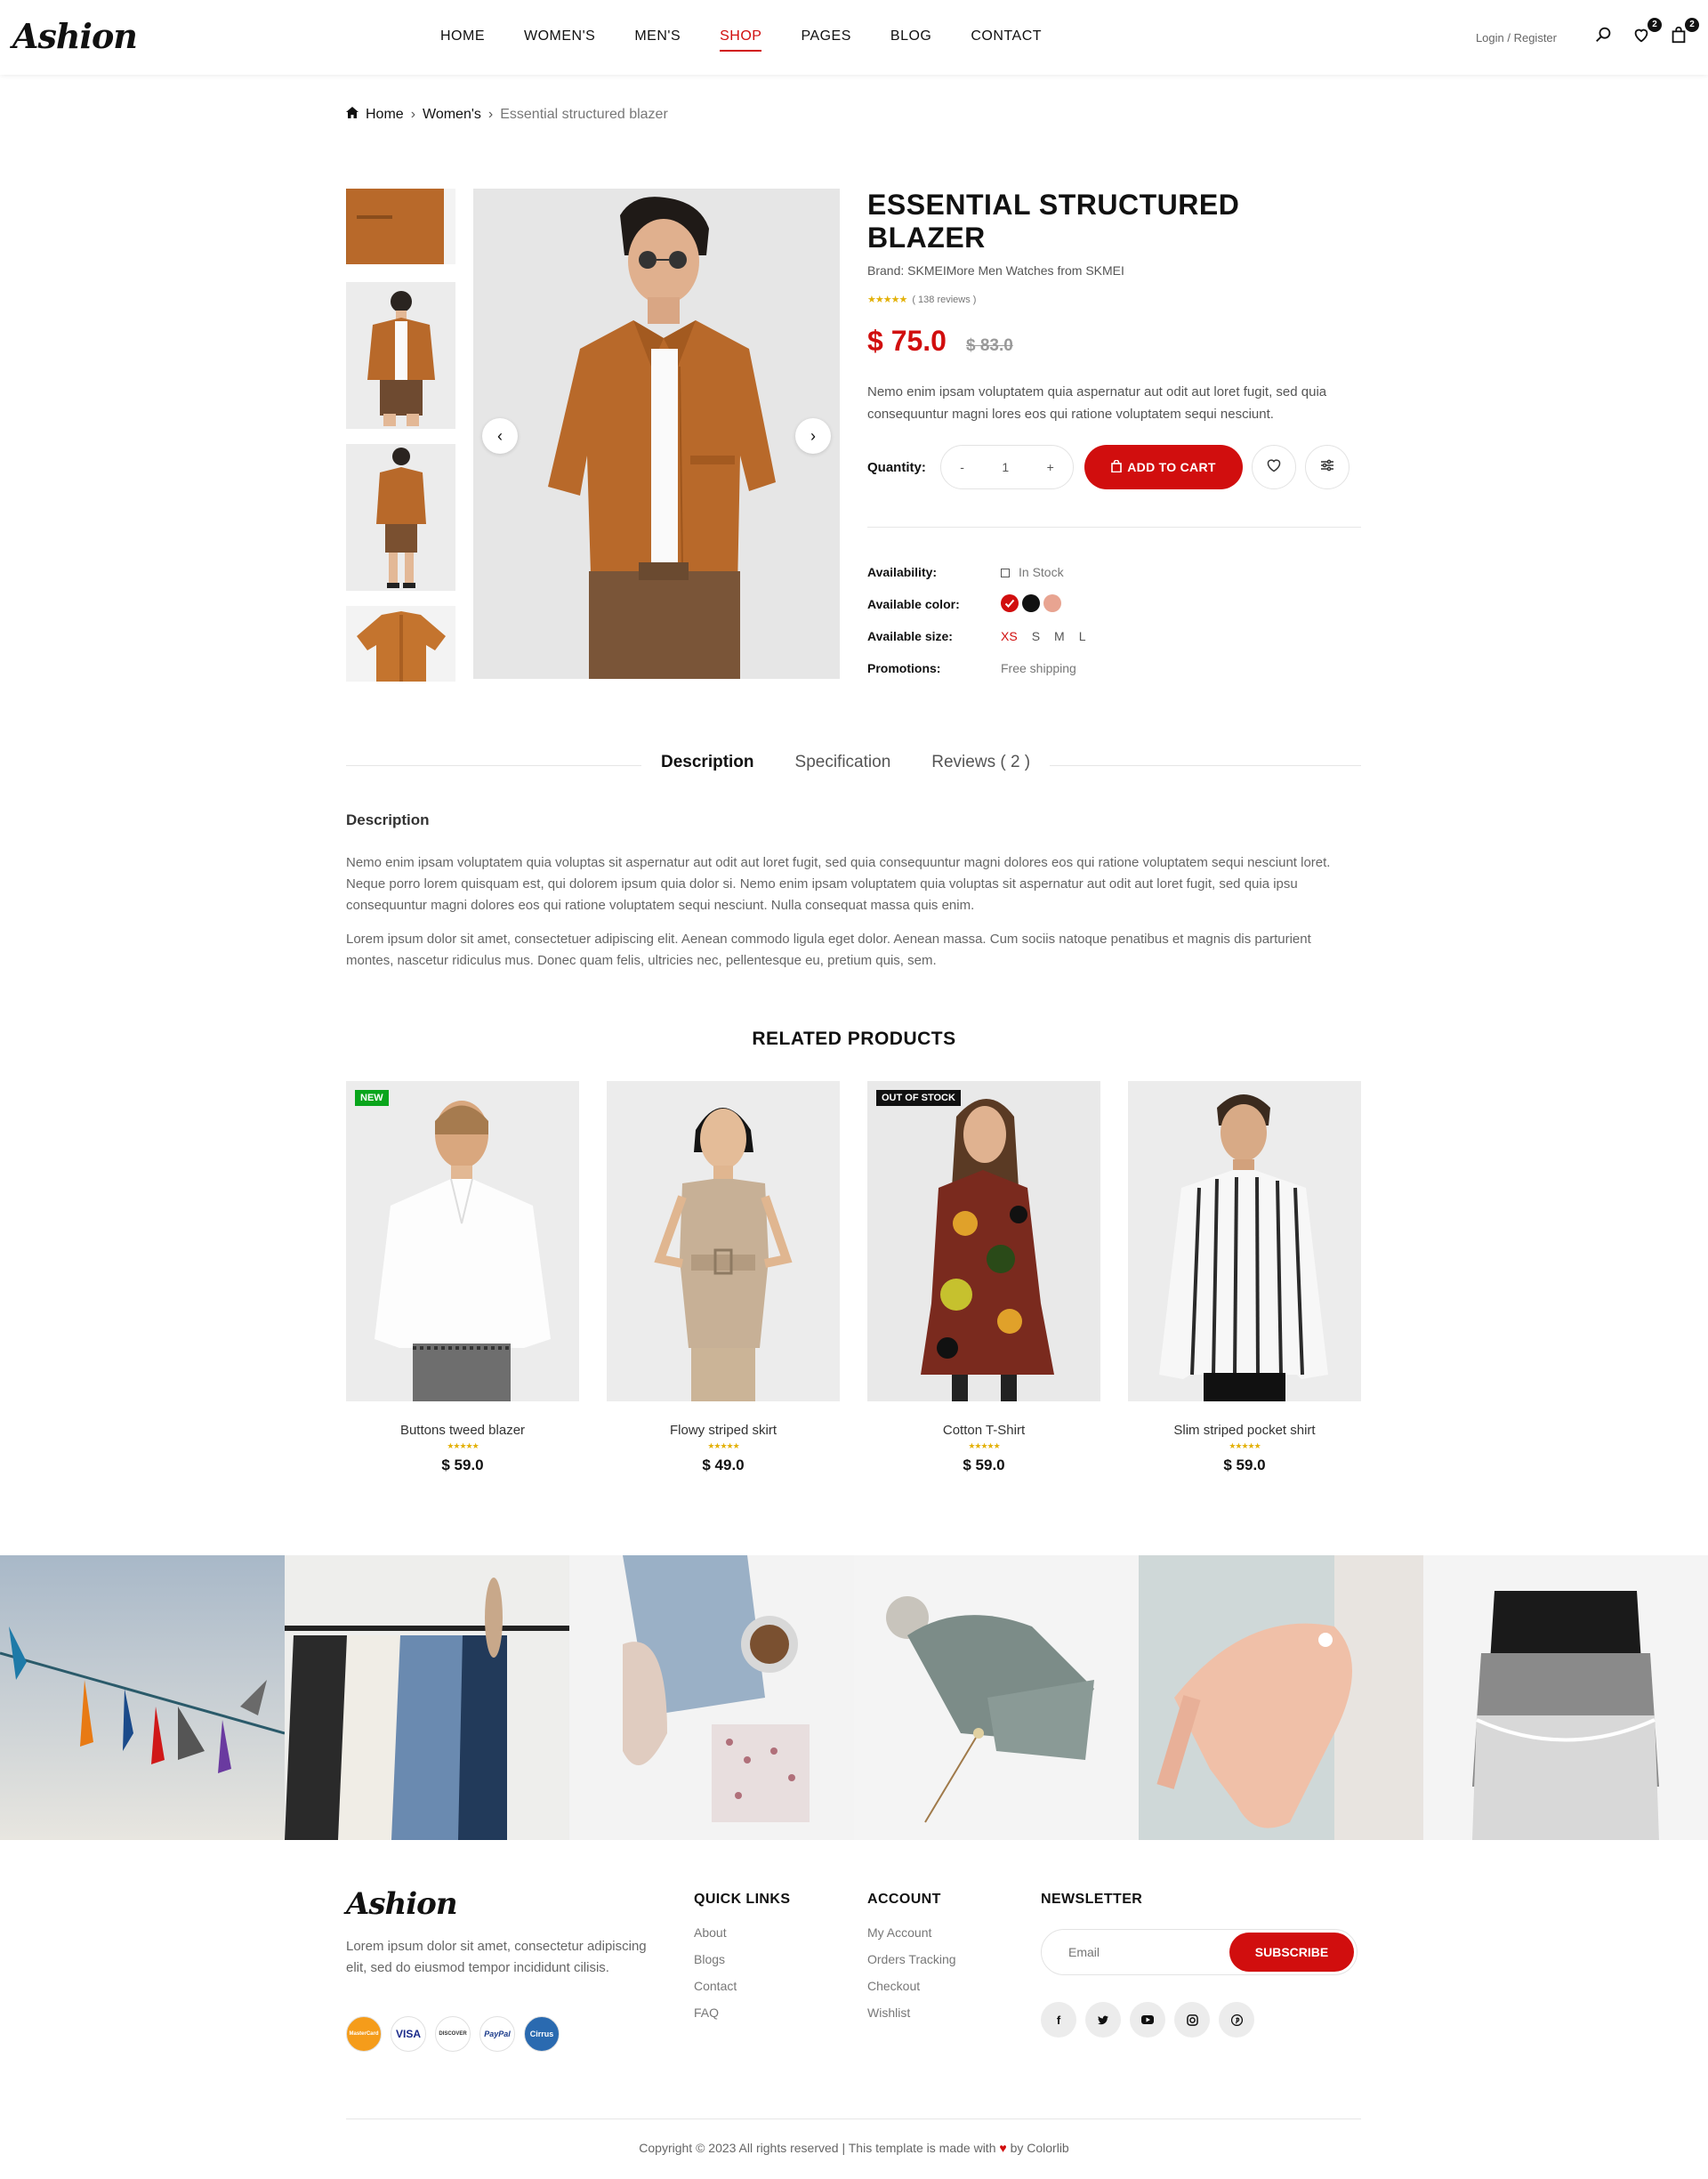 This screenshot has height=2179, width=1708. Describe the element at coordinates (452, 115) in the screenshot. I see `breadcrumb-category: Women's` at that location.